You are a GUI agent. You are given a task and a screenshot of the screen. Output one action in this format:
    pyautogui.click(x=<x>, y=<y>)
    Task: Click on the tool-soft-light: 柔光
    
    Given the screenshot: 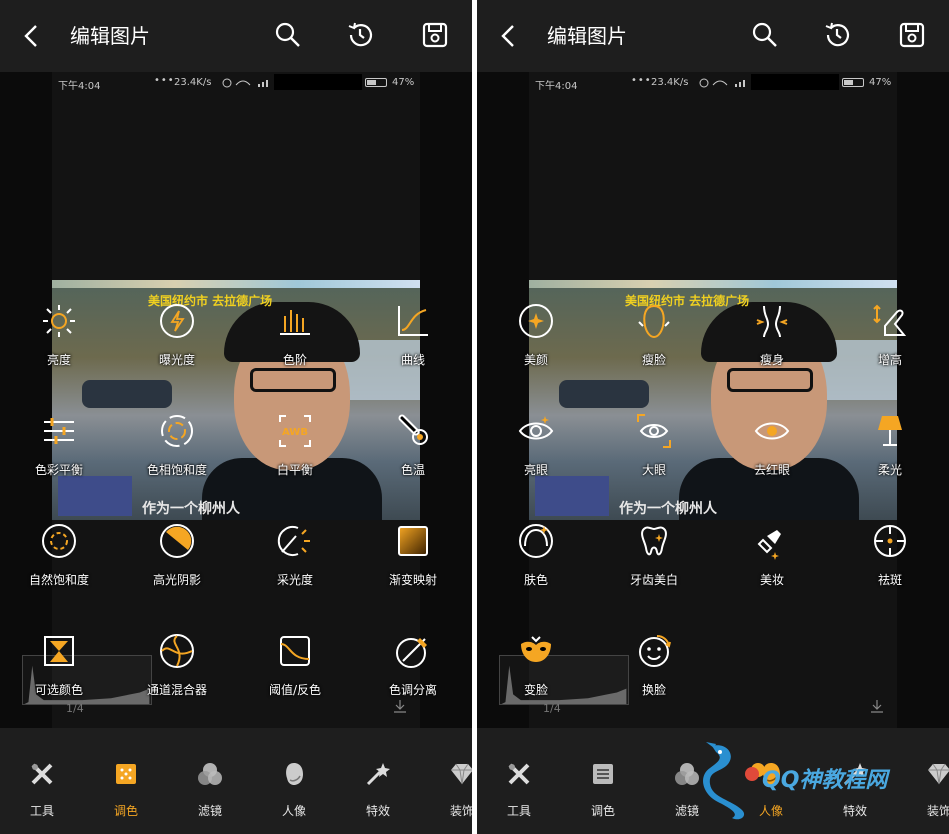 What is the action you would take?
    pyautogui.click(x=890, y=452)
    